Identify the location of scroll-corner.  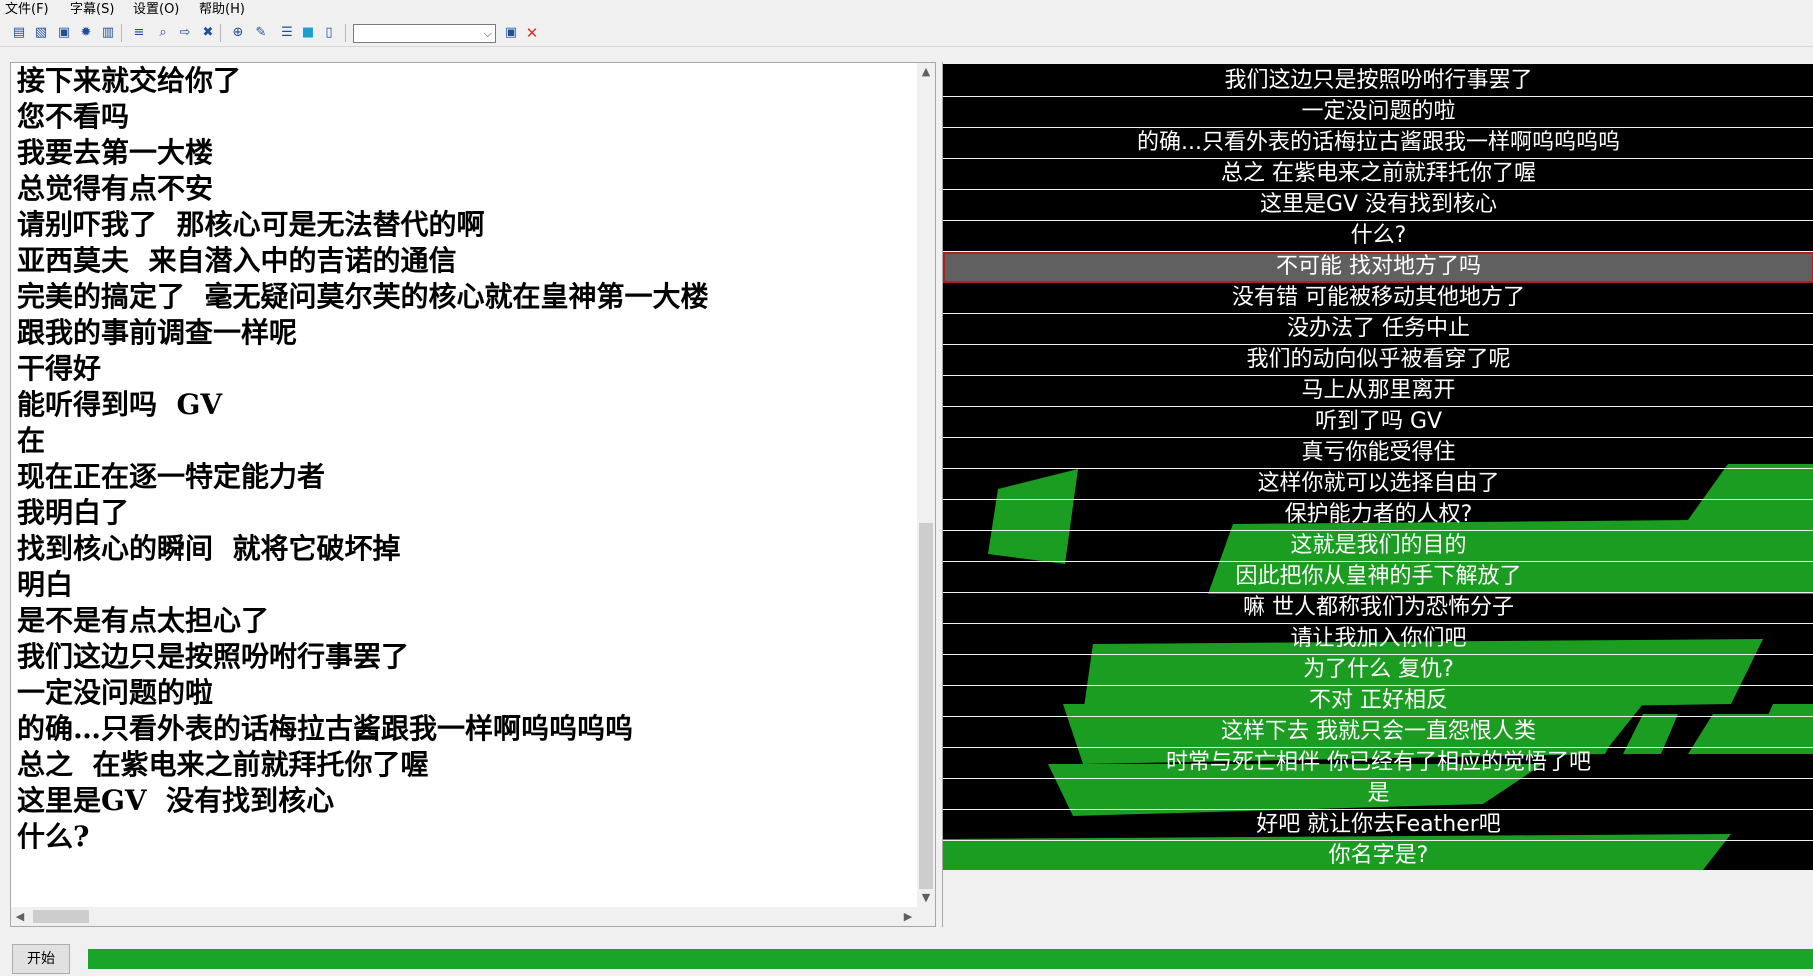
(926, 916).